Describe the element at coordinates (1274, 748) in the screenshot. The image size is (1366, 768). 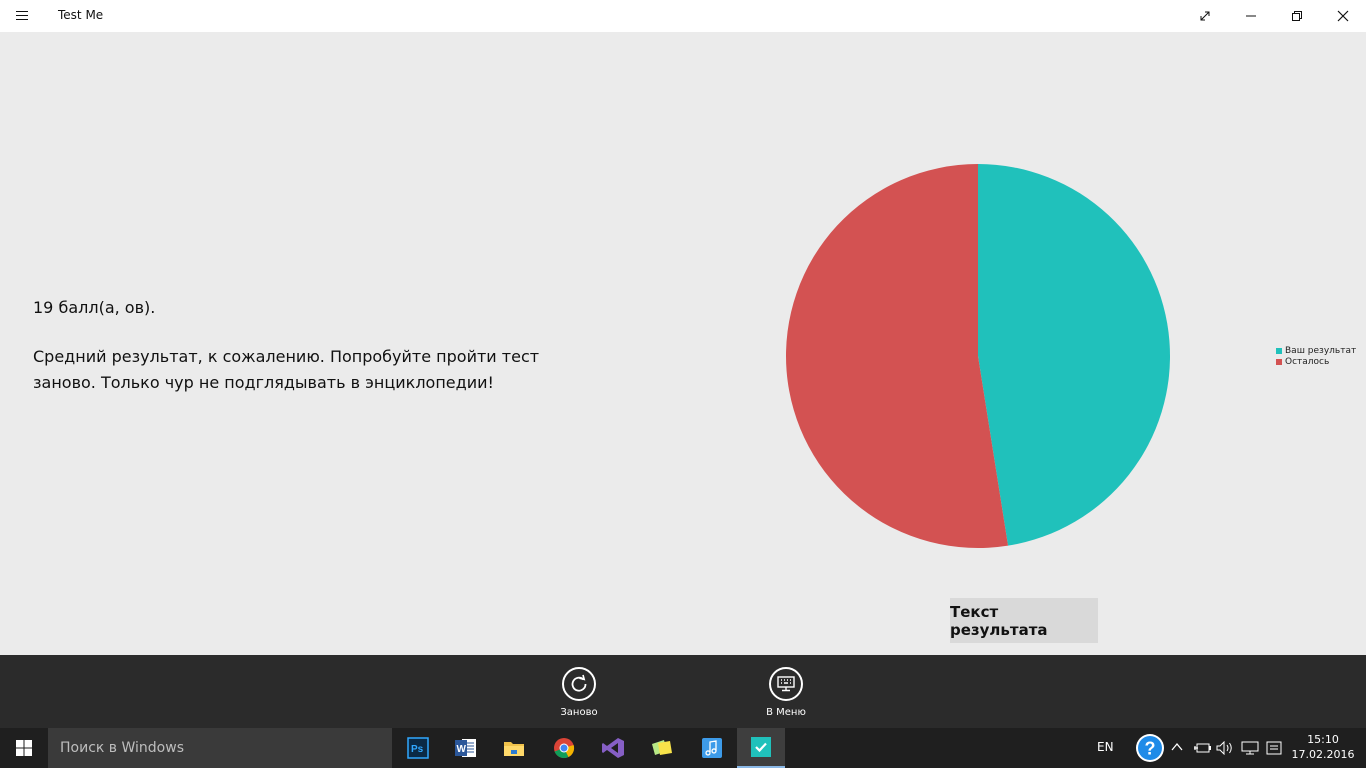
I see `notifications-icon` at that location.